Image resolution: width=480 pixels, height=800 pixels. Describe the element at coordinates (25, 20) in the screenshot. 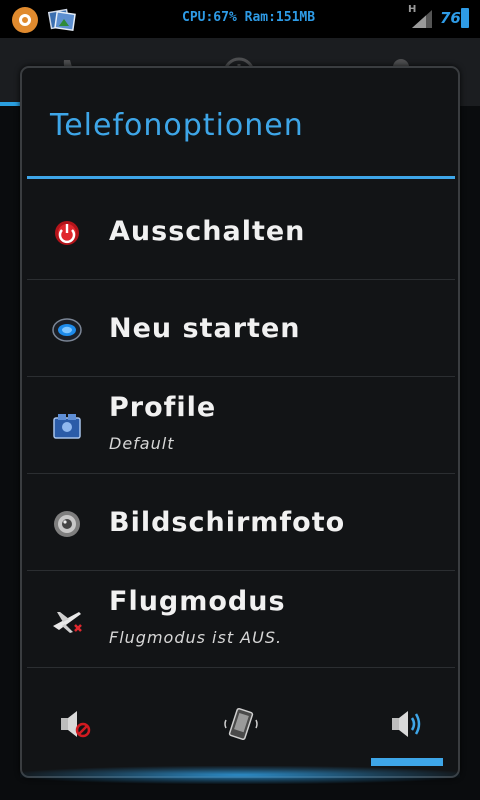

I see `app-icon` at that location.